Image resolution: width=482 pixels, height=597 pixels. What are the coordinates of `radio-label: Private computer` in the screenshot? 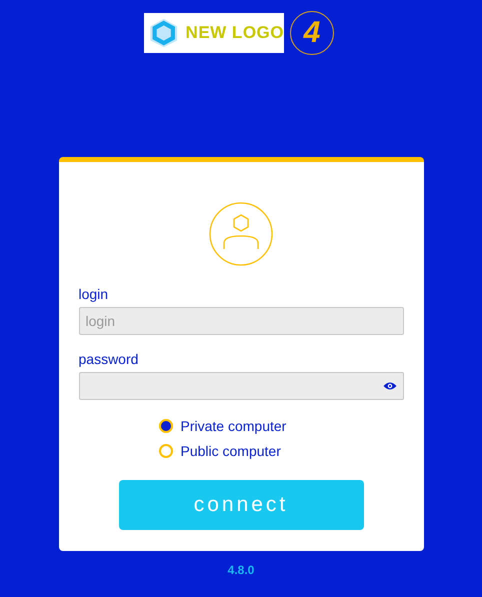 It's located at (233, 426).